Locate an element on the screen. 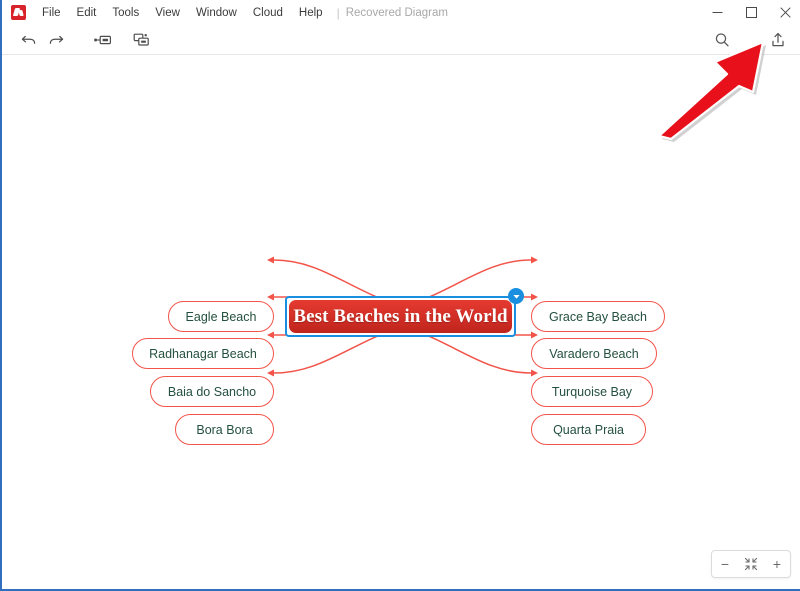  redo-icon is located at coordinates (56, 39).